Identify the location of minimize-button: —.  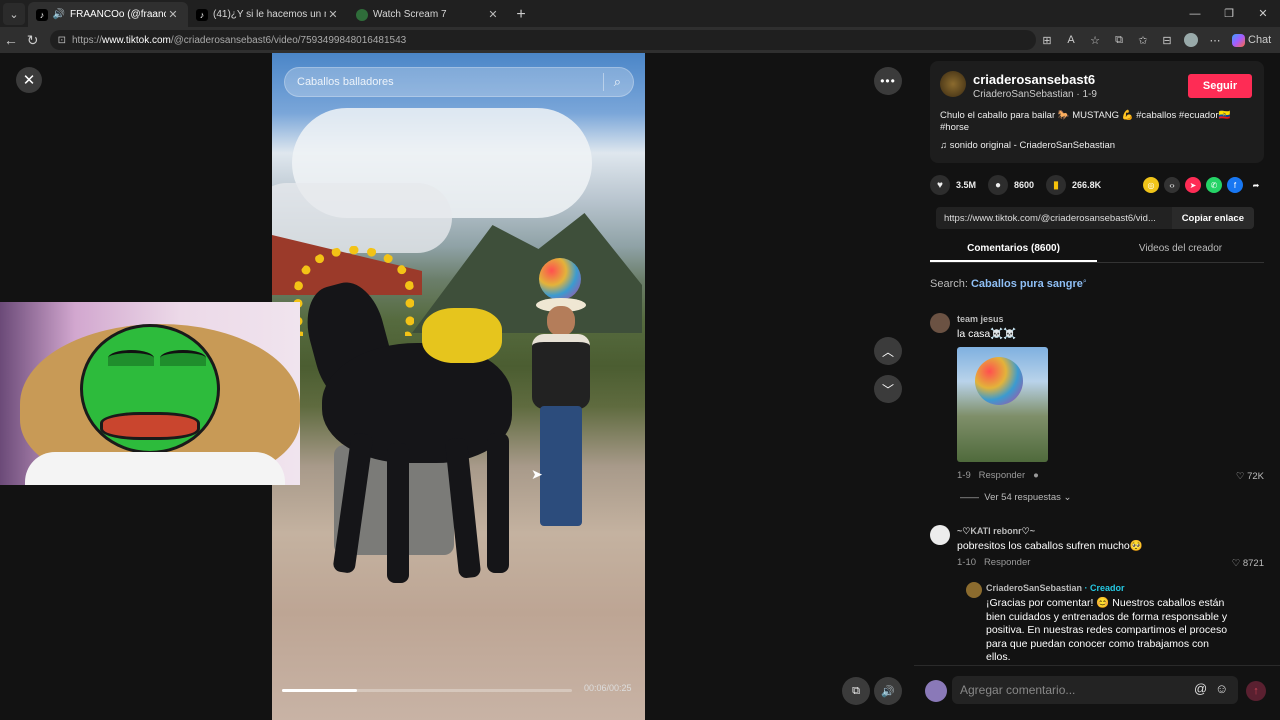
(1195, 13).